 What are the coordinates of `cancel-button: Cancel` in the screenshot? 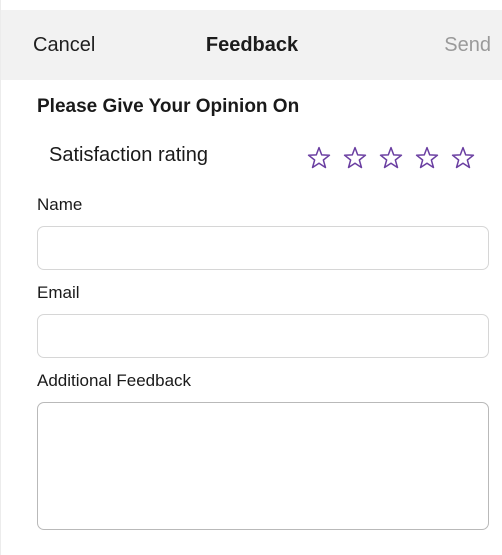 It's located at (64, 45).